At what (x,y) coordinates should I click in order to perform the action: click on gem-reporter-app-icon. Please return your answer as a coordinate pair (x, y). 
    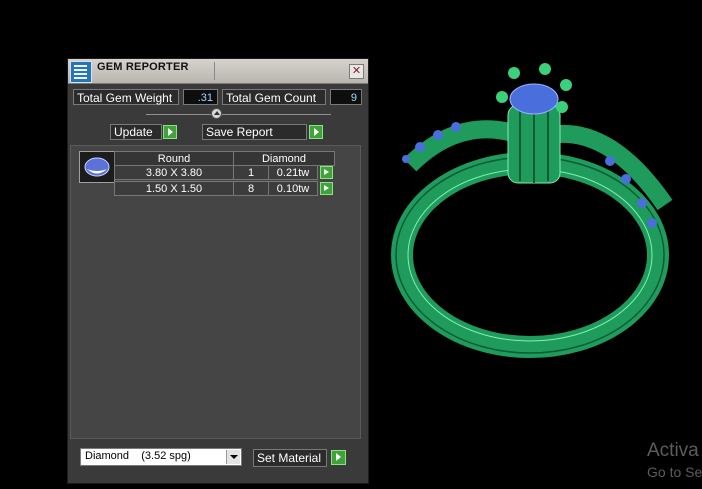
    Looking at the image, I should click on (81, 72).